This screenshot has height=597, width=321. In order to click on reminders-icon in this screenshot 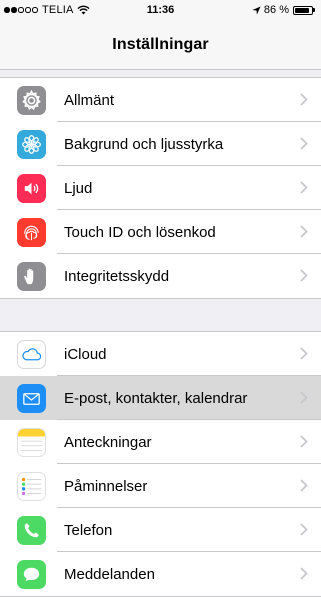, I will do `click(31, 486)`.